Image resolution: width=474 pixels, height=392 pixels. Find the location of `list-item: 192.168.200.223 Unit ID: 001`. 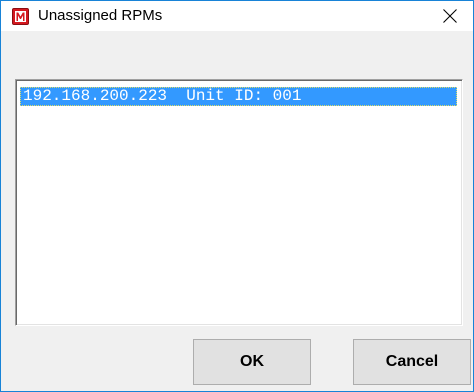

list-item: 192.168.200.223 Unit ID: 001 is located at coordinates (238, 96).